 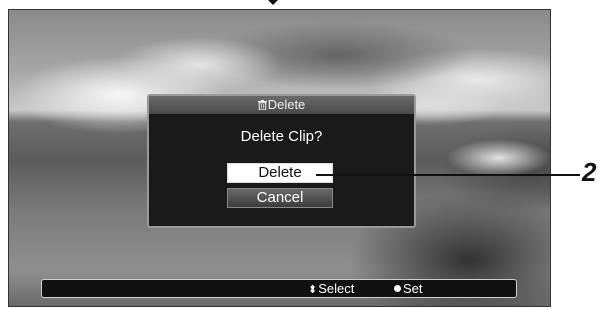 What do you see at coordinates (280, 173) in the screenshot?
I see `delete-button: Delete` at bounding box center [280, 173].